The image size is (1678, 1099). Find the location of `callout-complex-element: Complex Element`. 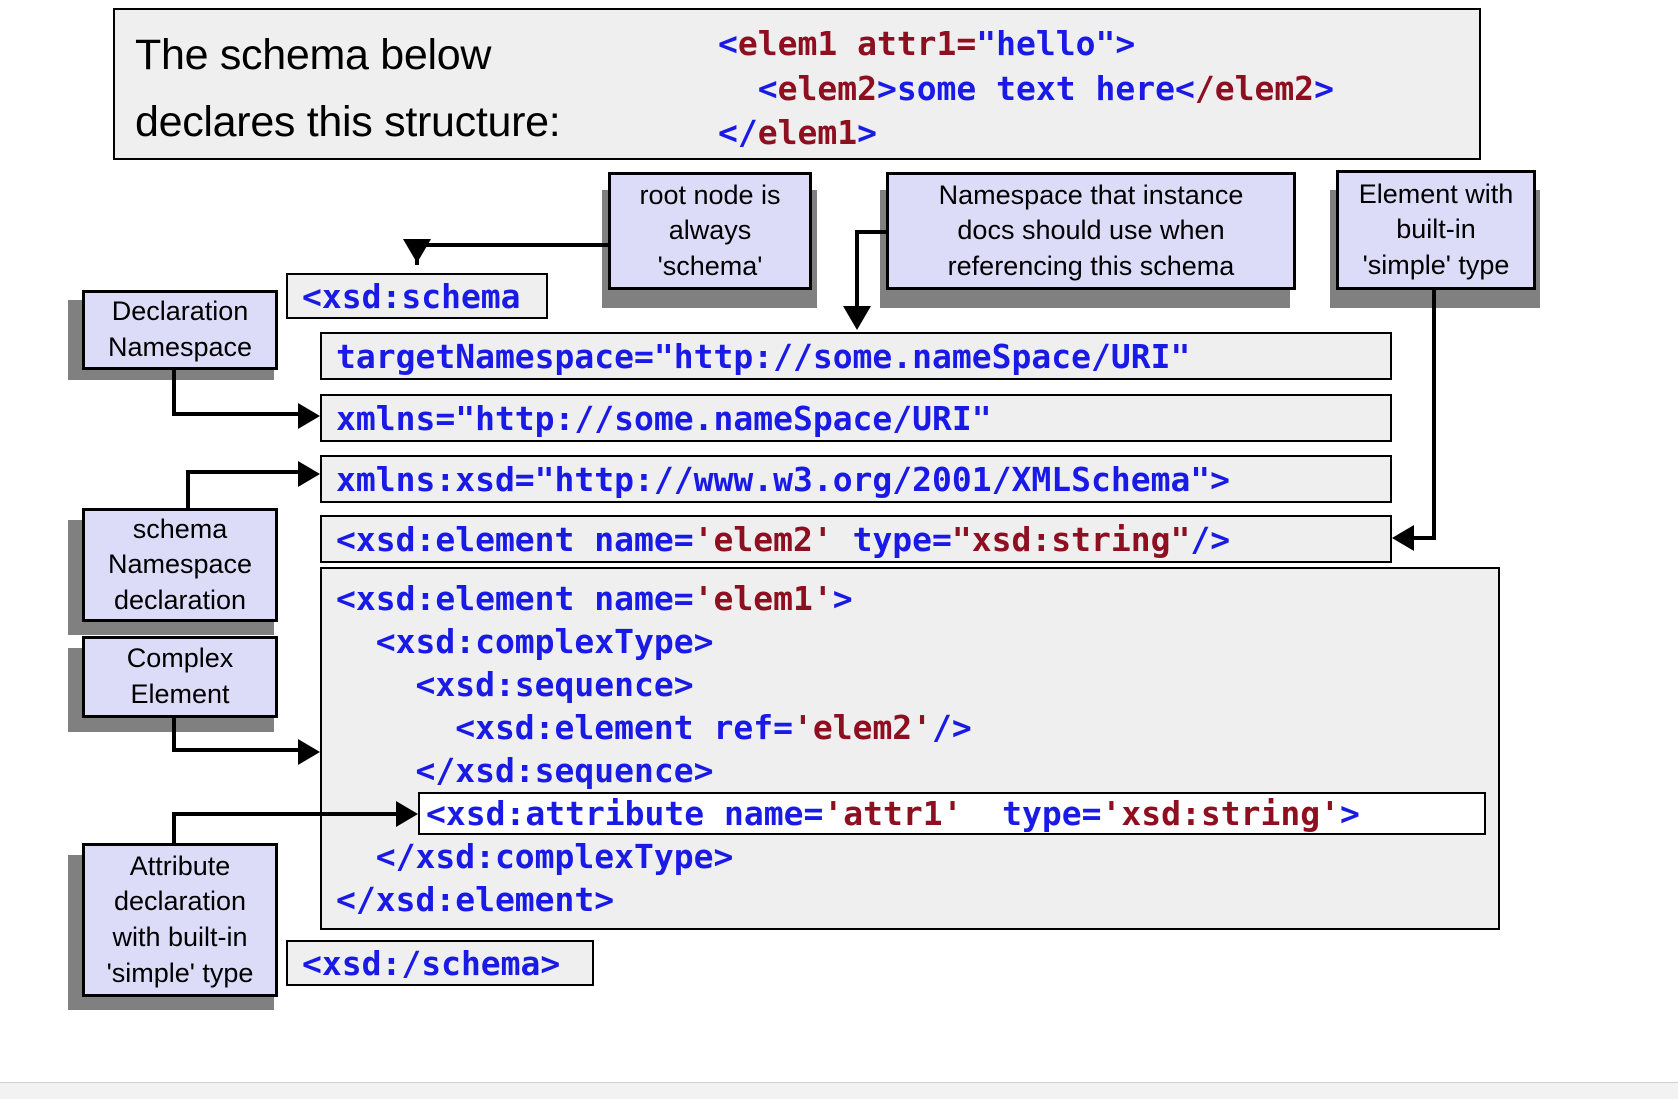

callout-complex-element: Complex Element is located at coordinates (180, 677).